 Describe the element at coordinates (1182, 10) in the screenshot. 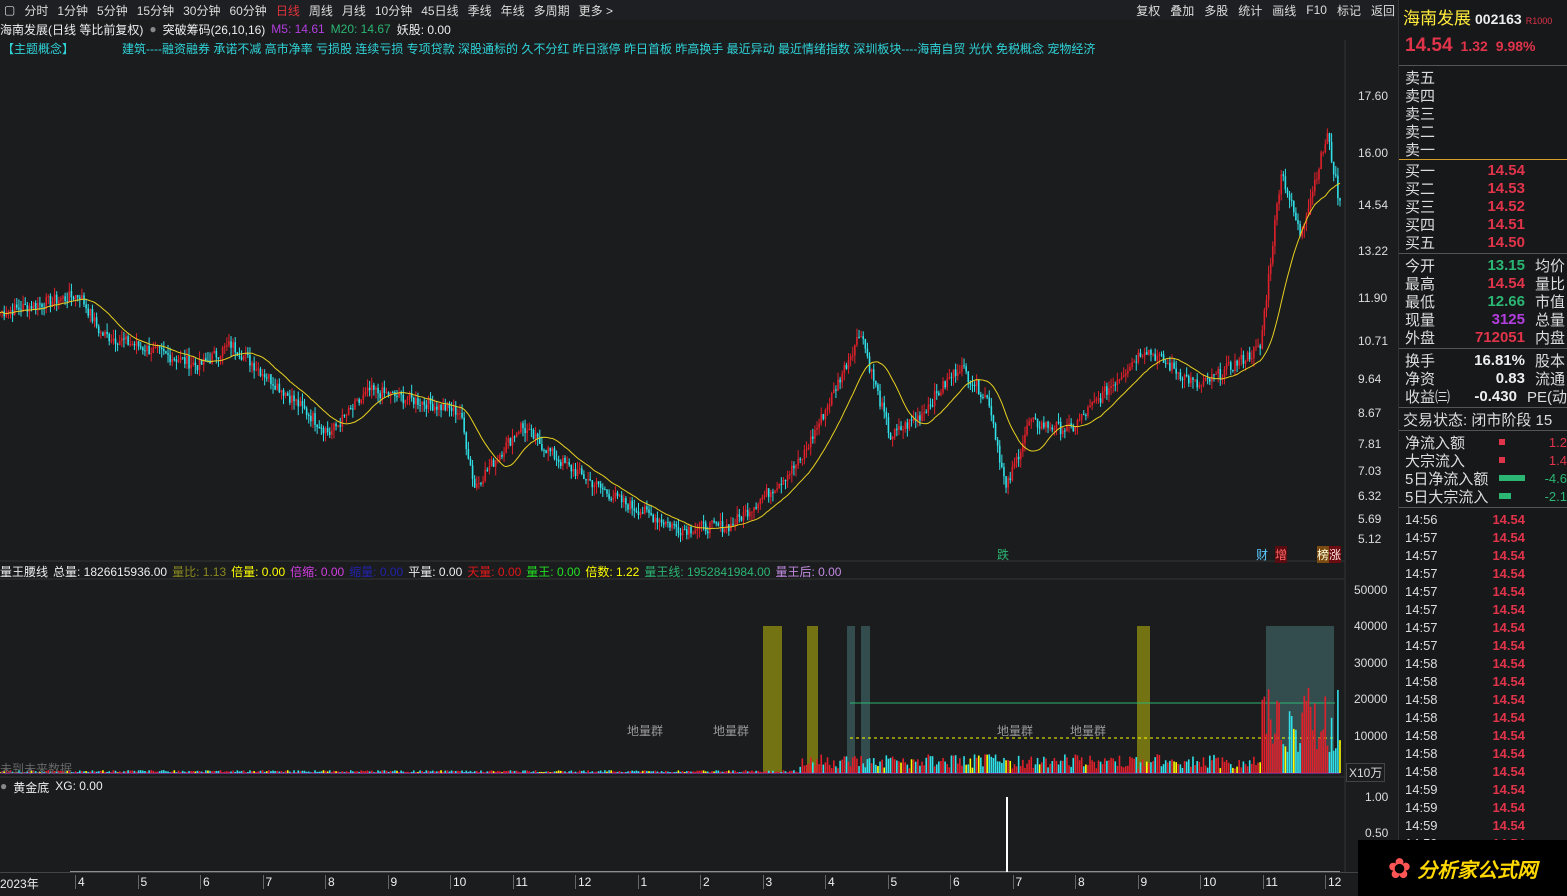

I see `toolbar-button: 叠加` at that location.